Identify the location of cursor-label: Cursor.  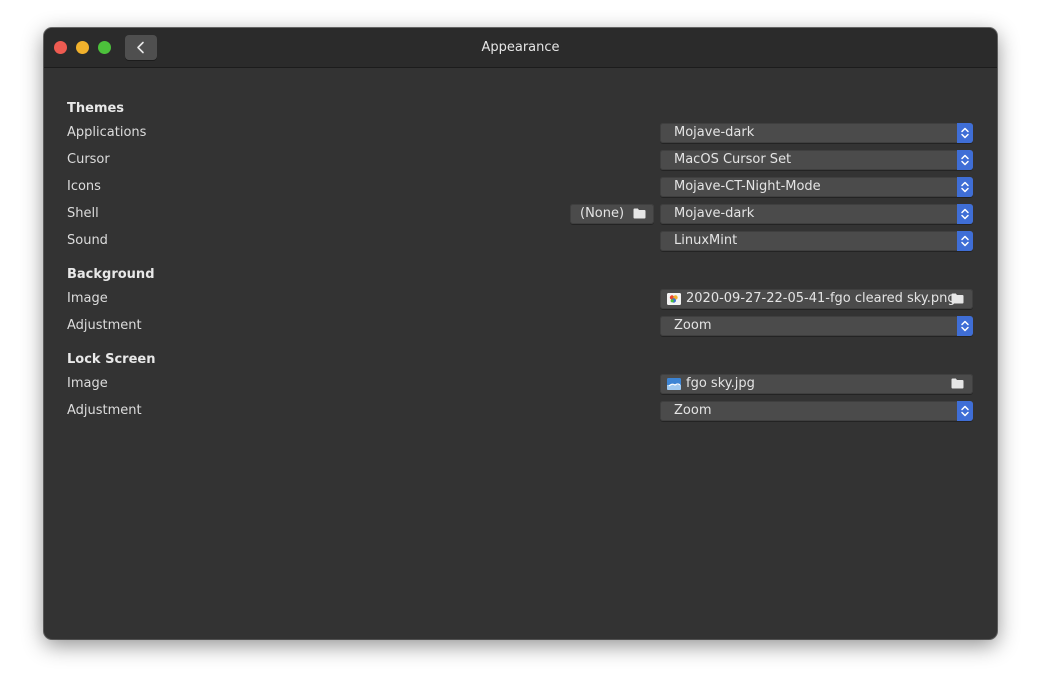
(88, 159).